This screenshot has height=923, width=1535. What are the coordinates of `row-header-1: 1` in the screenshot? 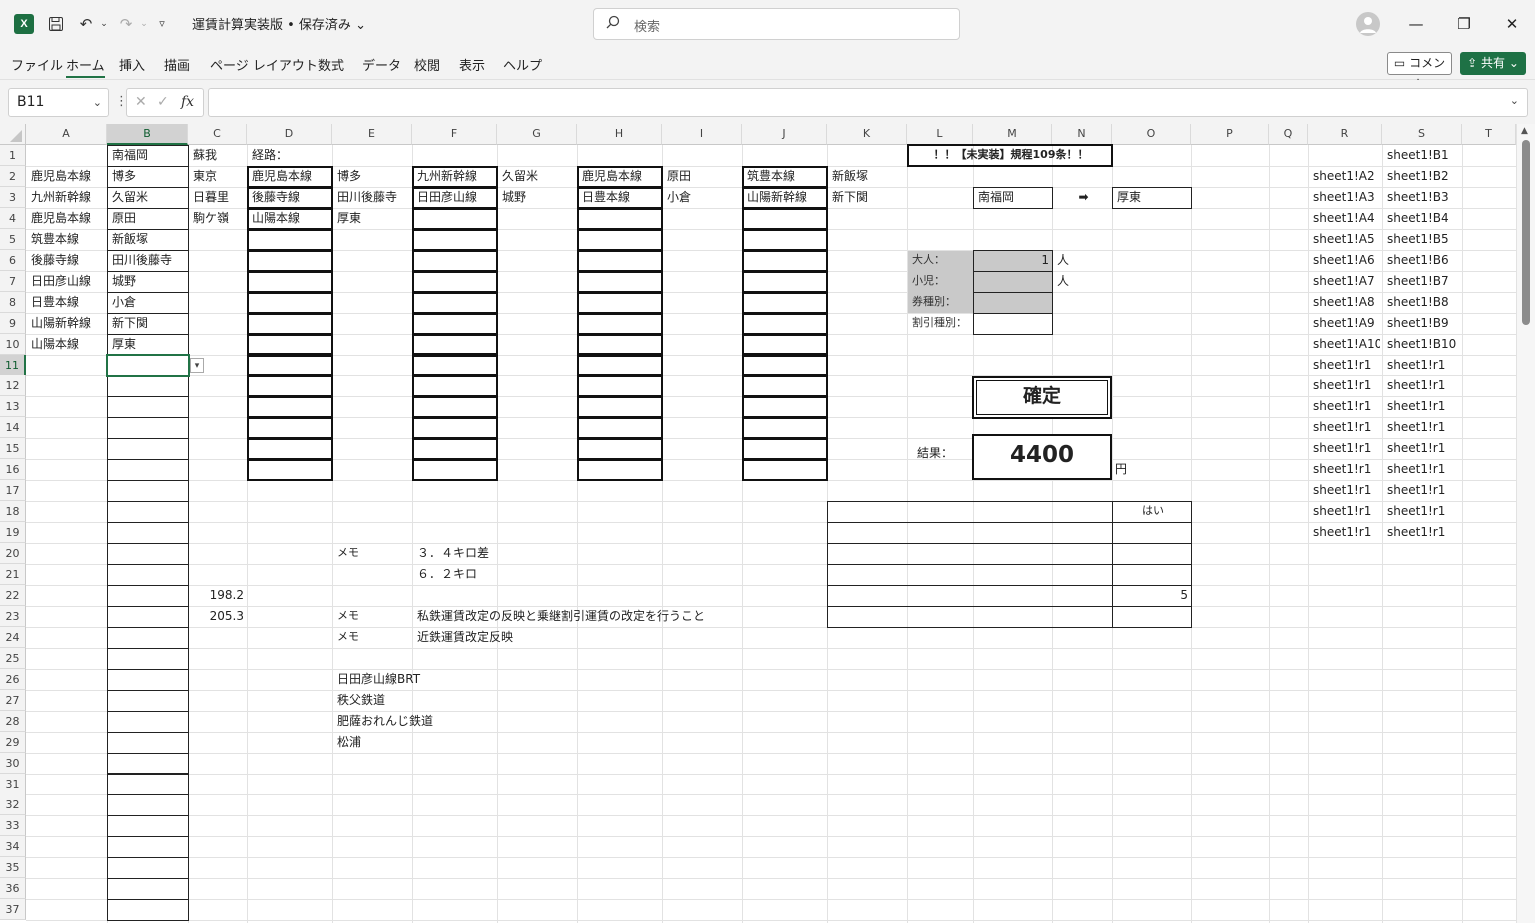 It's located at (13, 155).